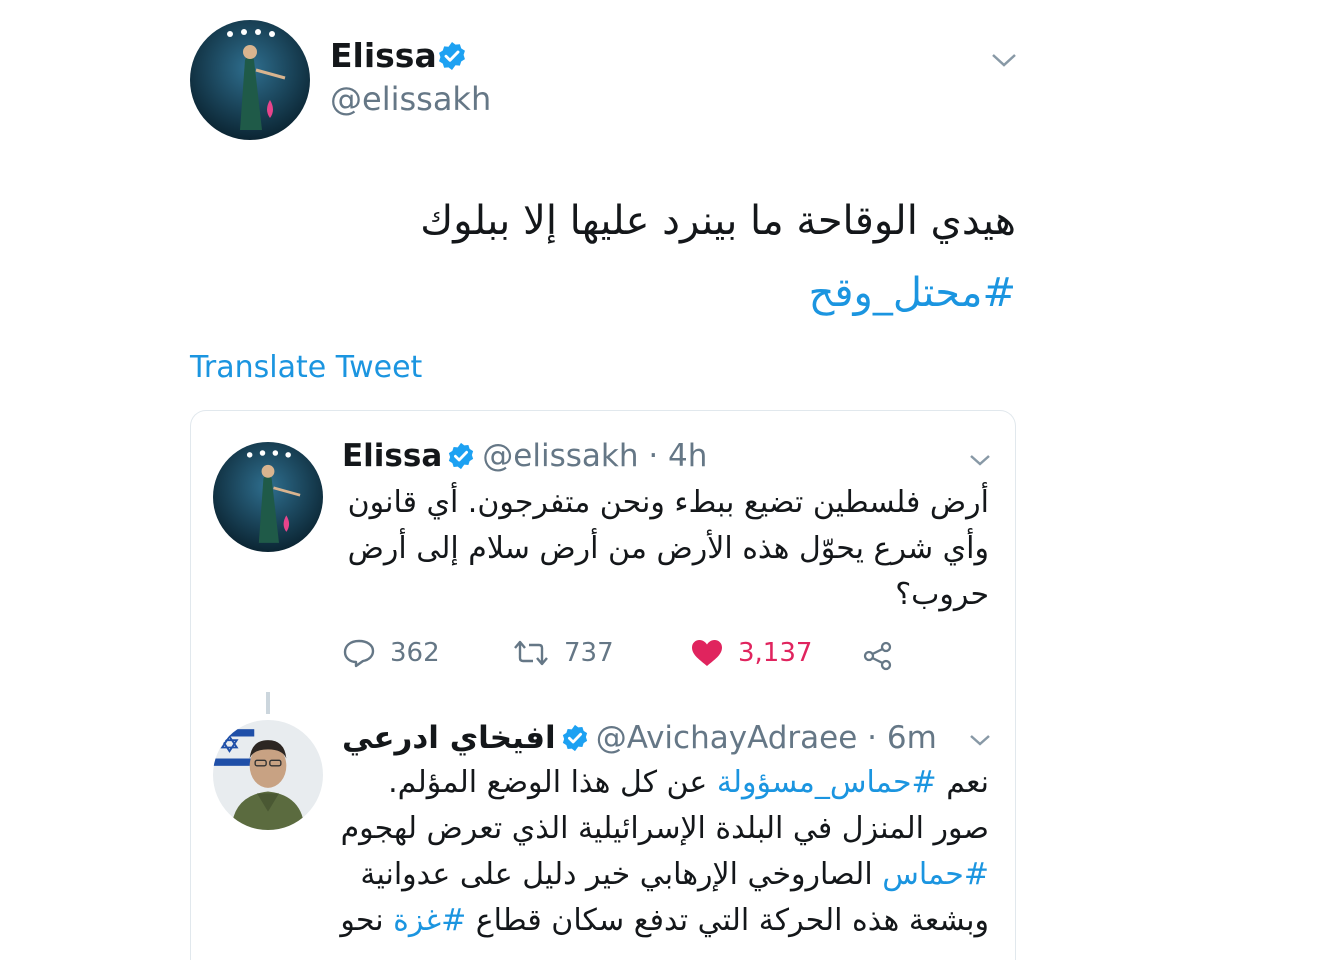 The image size is (1334, 960). Describe the element at coordinates (449, 738) in the screenshot. I see `reply-author-name: افيخاي ادرعي` at that location.